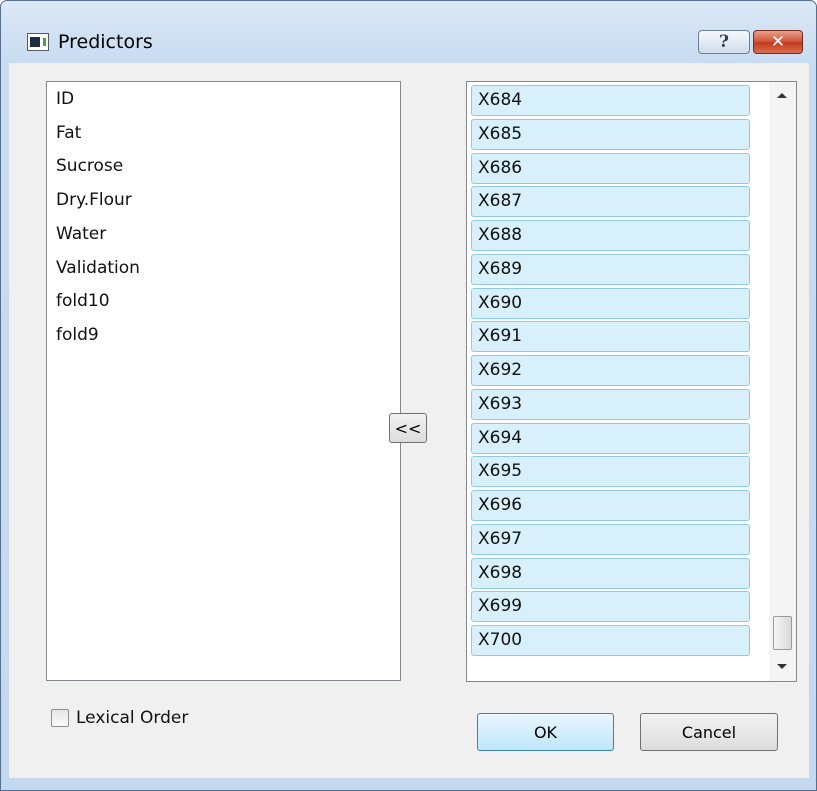  I want to click on available-list-item: ID, so click(65, 99).